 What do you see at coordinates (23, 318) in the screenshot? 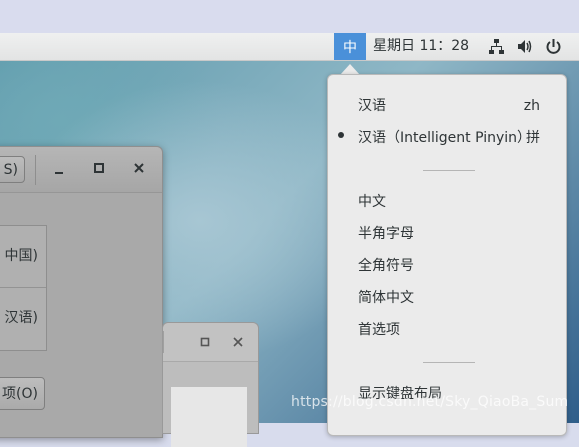
I see `list-item: 汉语)` at bounding box center [23, 318].